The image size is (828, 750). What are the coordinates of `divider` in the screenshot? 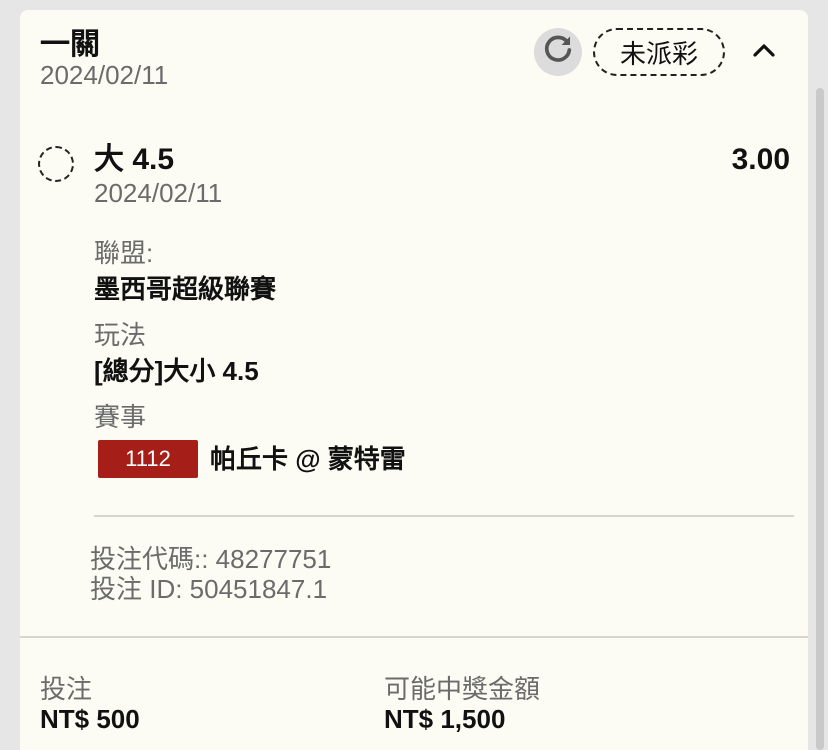 It's located at (444, 516).